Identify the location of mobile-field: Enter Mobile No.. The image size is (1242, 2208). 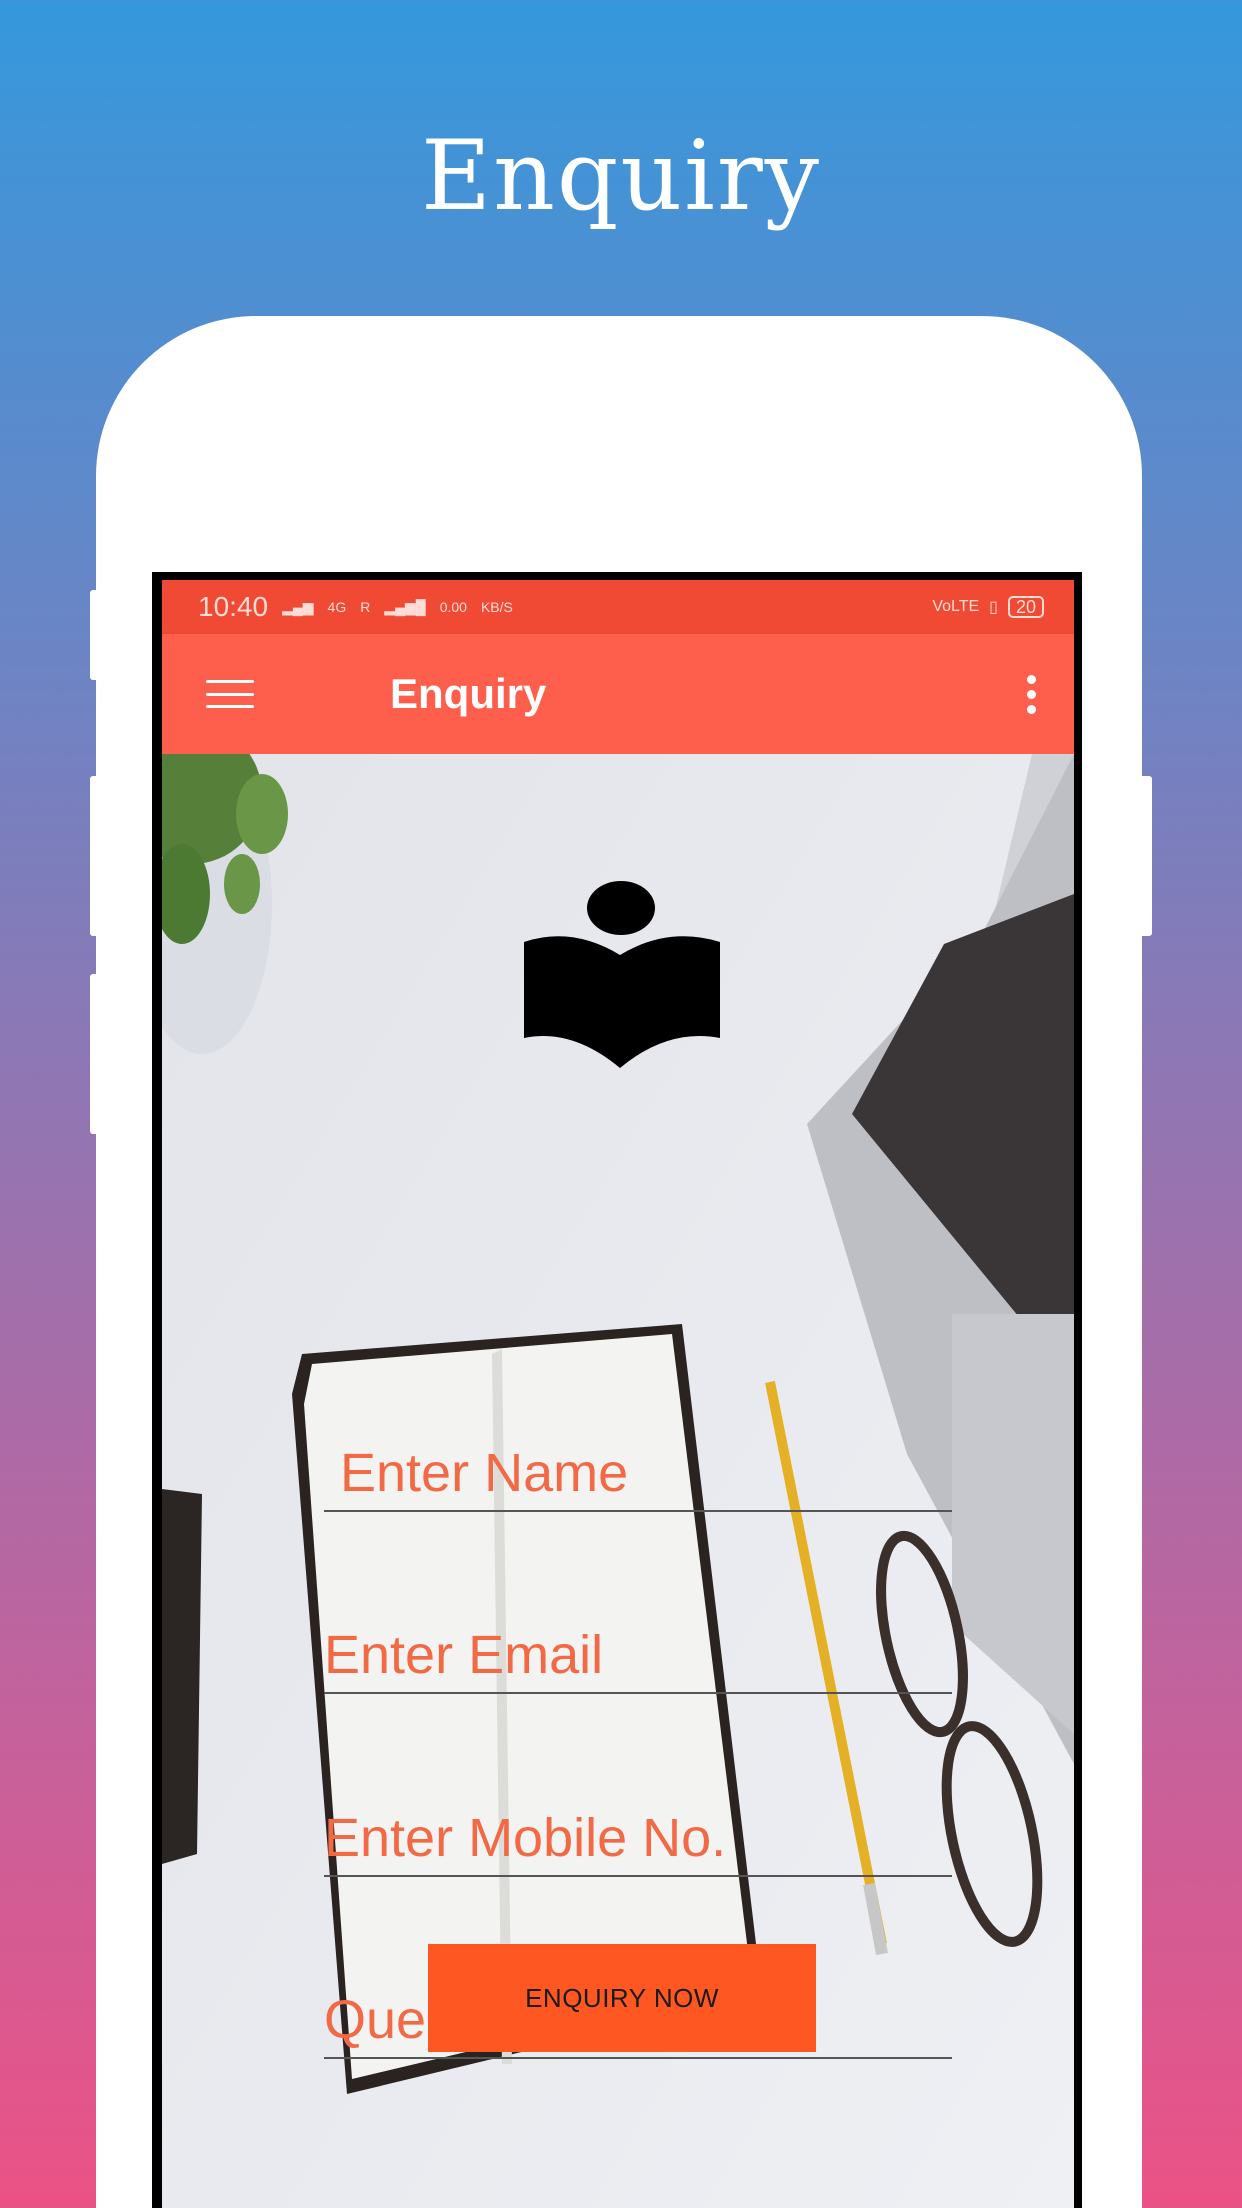
(638, 1837).